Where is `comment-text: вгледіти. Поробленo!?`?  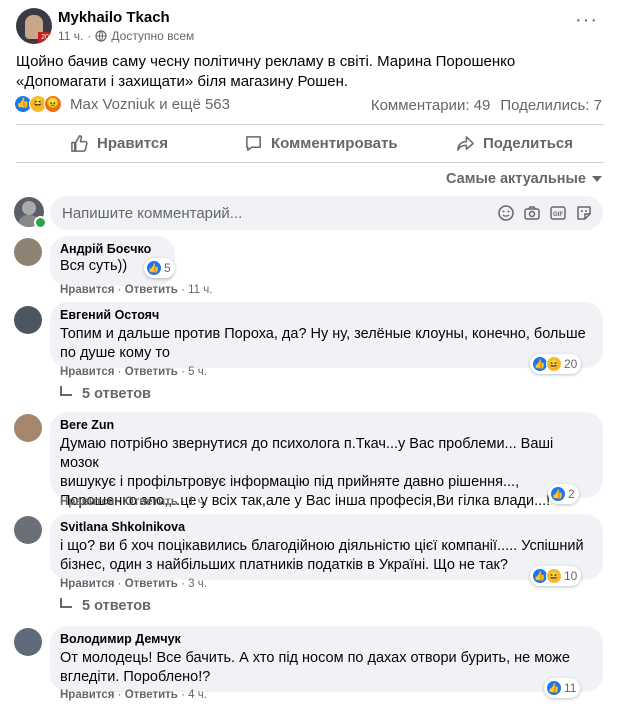 comment-text: вгледіти. Поробленo!? is located at coordinates (135, 677).